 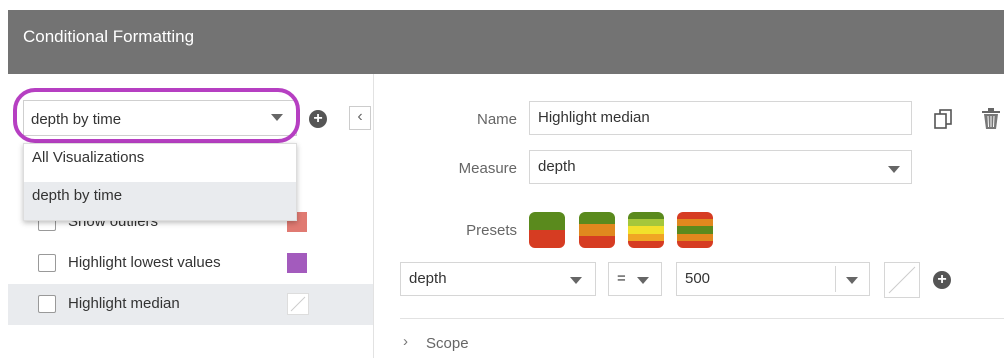 I want to click on preset-multi-band, so click(x=646, y=230).